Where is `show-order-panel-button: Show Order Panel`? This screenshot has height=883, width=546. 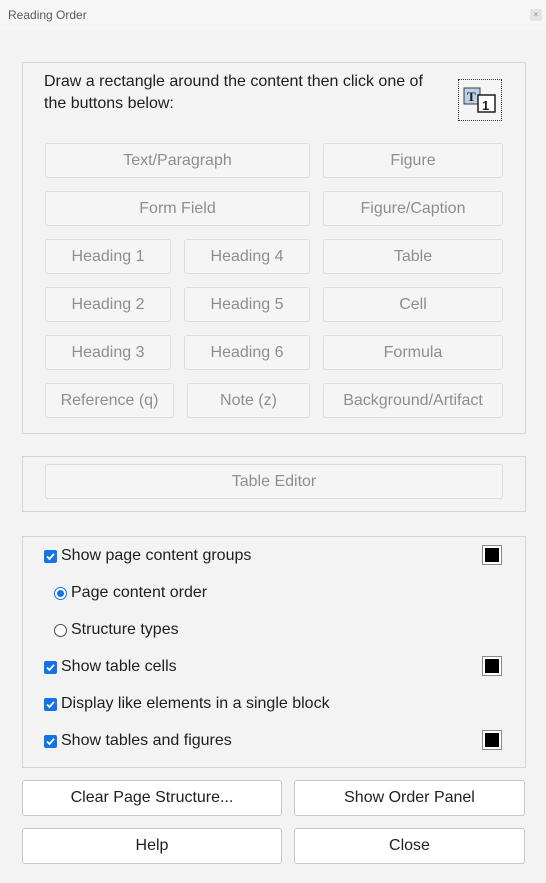
show-order-panel-button: Show Order Panel is located at coordinates (409, 798).